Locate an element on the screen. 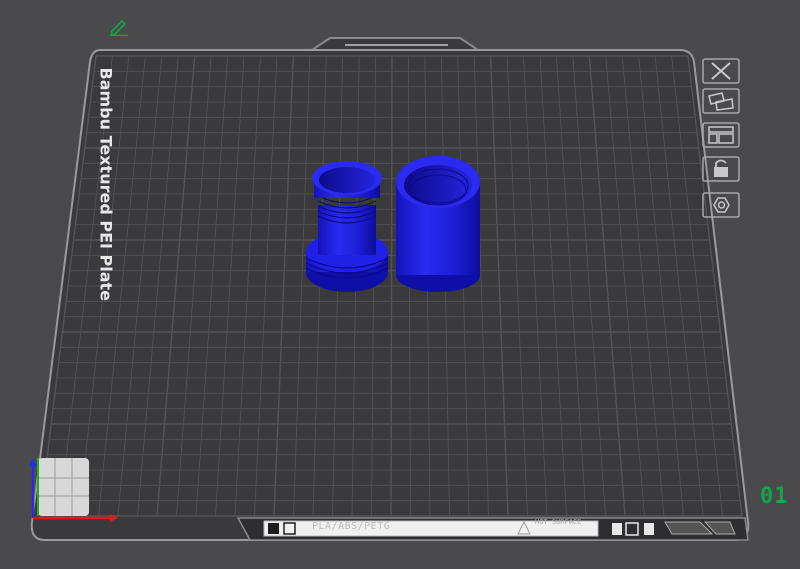 Image resolution: width=800 pixels, height=569 pixels. edit-plate-name-button is located at coordinates (119, 27).